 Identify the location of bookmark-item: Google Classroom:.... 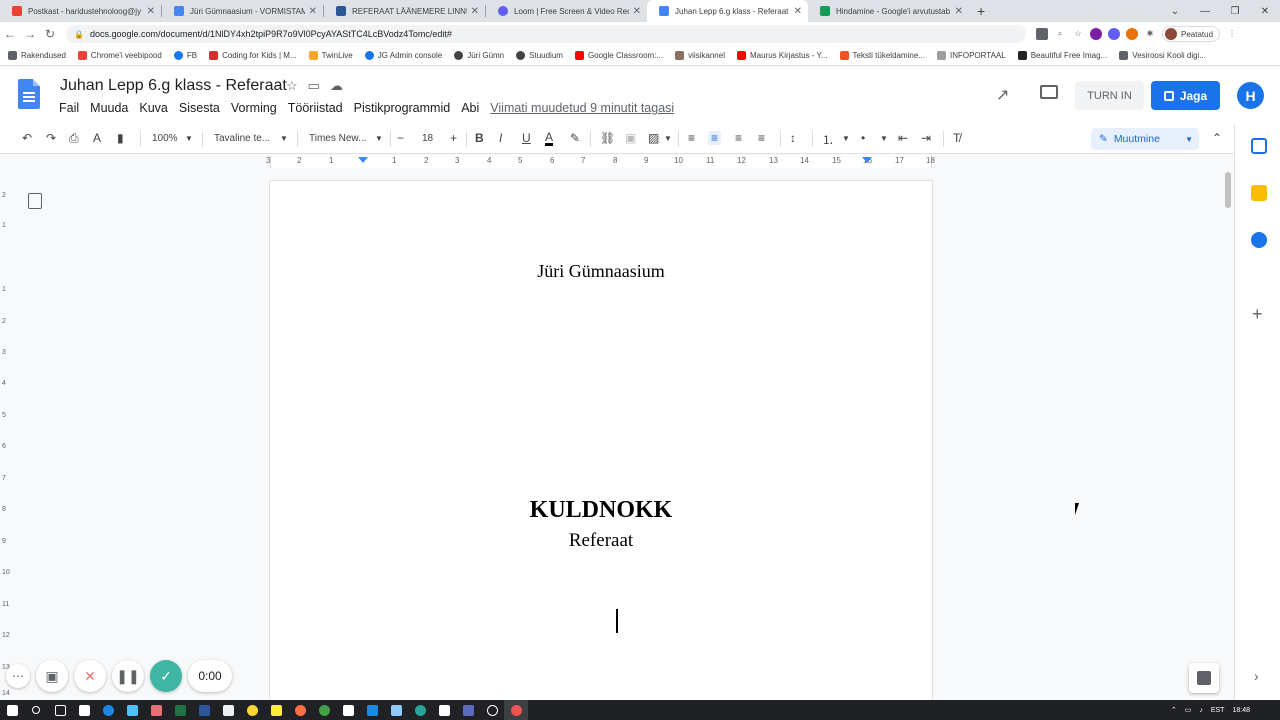
(618, 55).